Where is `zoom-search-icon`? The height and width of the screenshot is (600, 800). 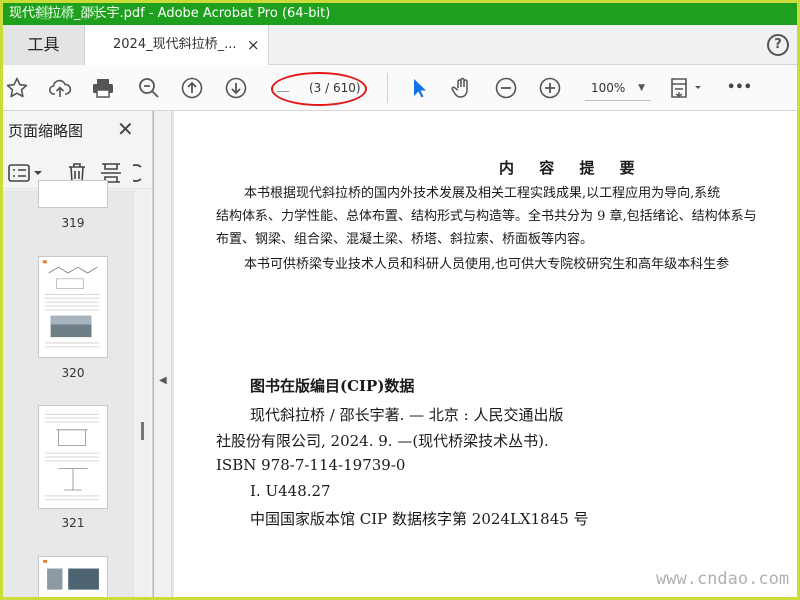
zoom-search-icon is located at coordinates (149, 88).